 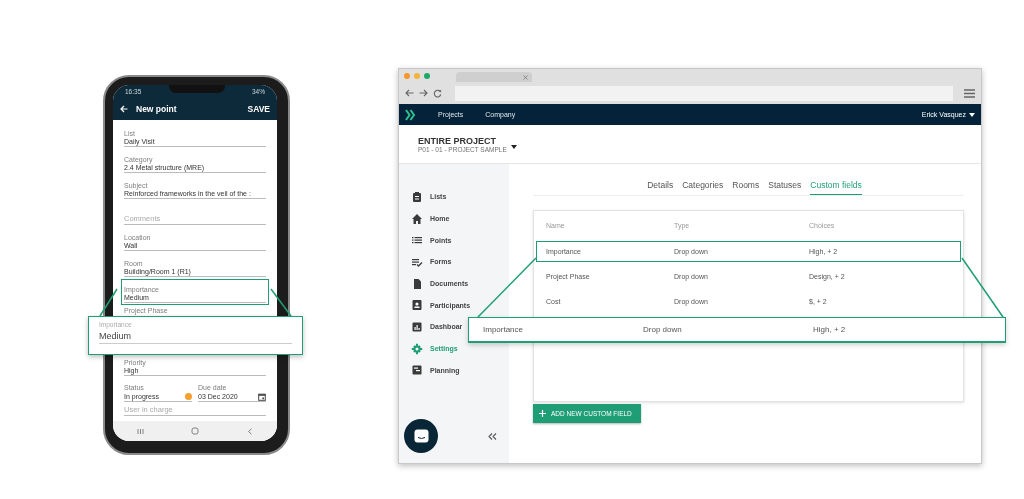 What do you see at coordinates (542, 413) in the screenshot?
I see `plus-icon` at bounding box center [542, 413].